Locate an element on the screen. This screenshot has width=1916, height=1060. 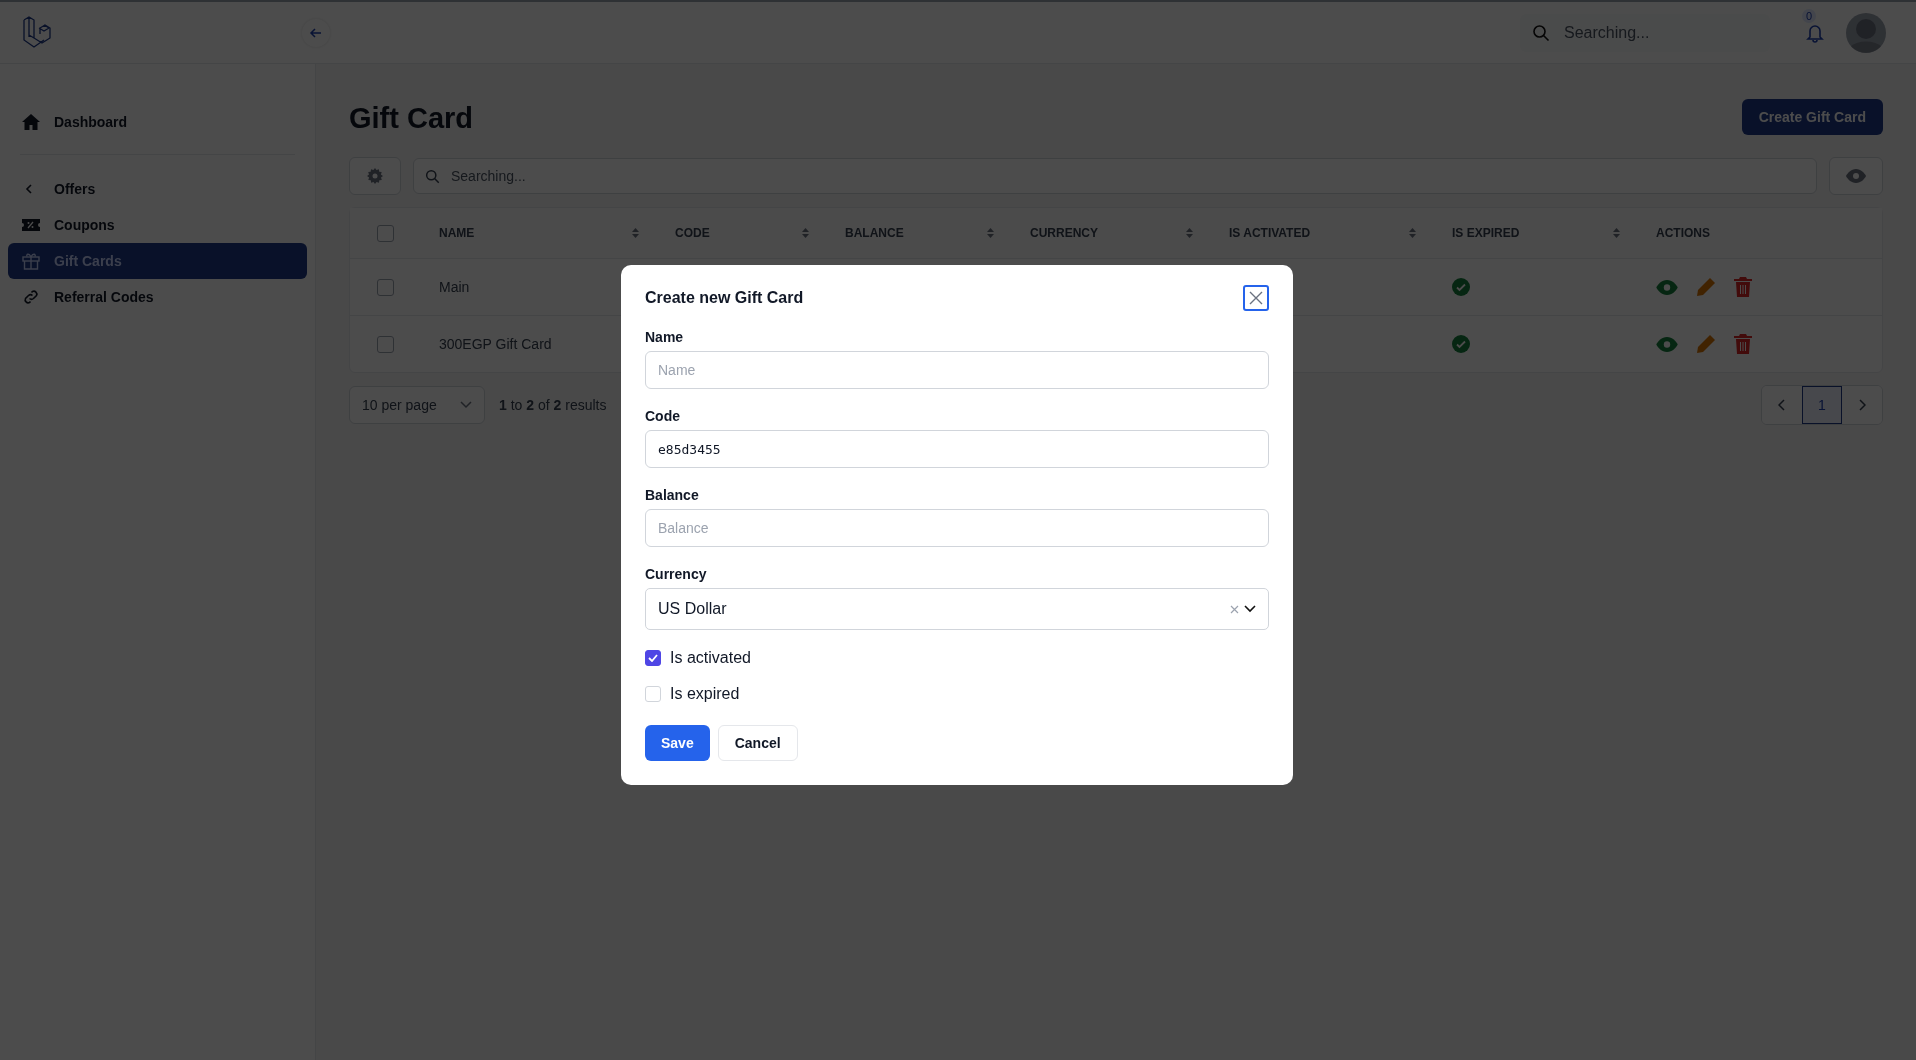
save-button: Save is located at coordinates (677, 743).